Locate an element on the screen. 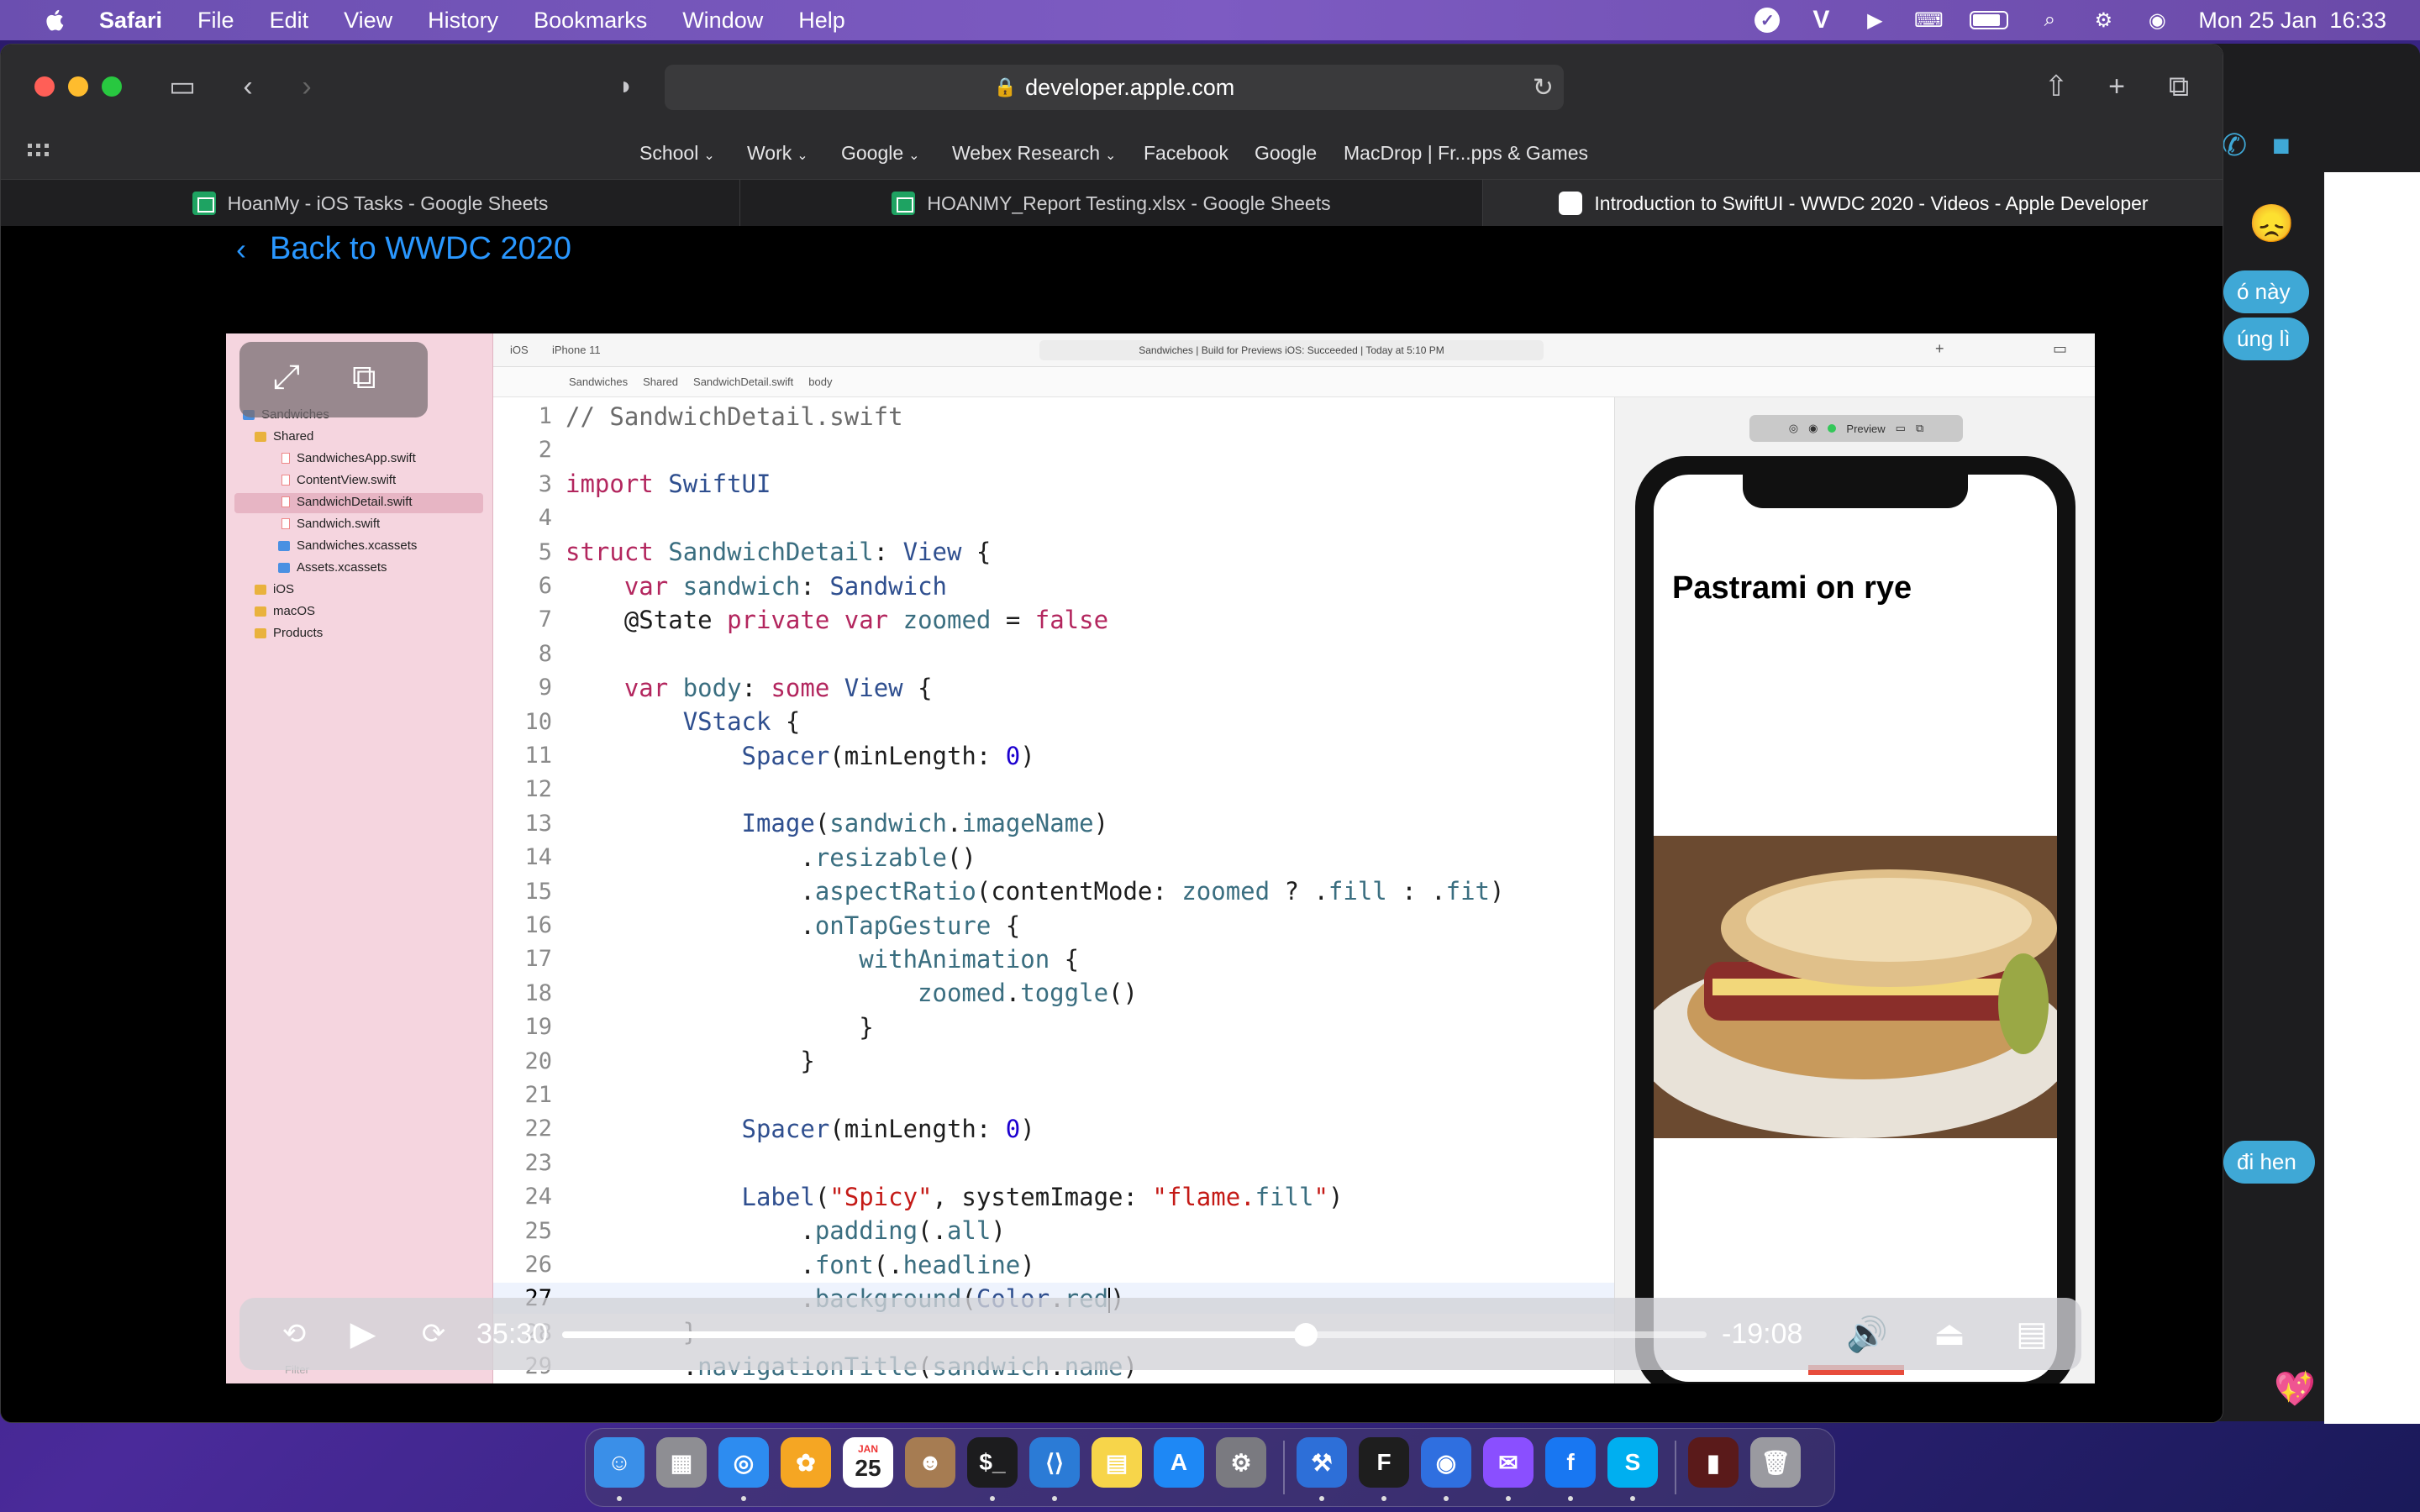  inspect-preview-icon: ◉ is located at coordinates (1813, 428).